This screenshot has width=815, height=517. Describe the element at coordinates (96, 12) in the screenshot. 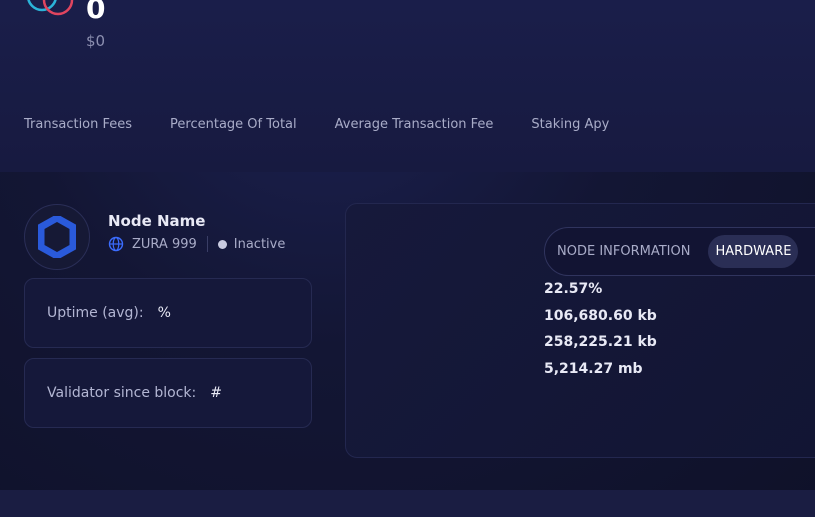

I see `balance-value: 0` at that location.